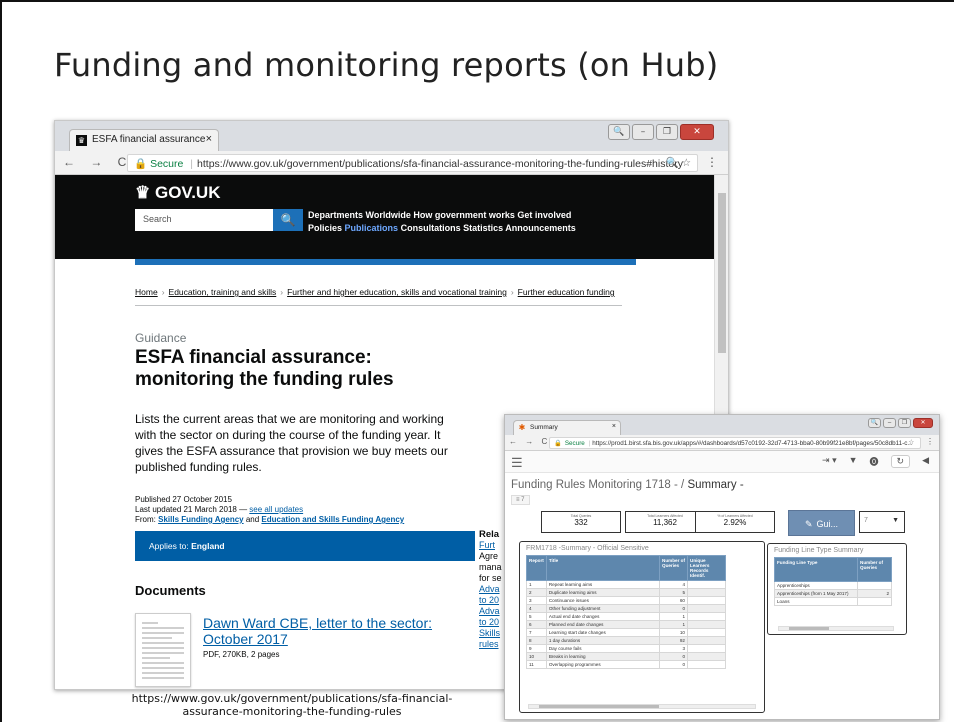 The image size is (954, 722). What do you see at coordinates (81, 140) in the screenshot?
I see `crown-icon: ♛` at bounding box center [81, 140].